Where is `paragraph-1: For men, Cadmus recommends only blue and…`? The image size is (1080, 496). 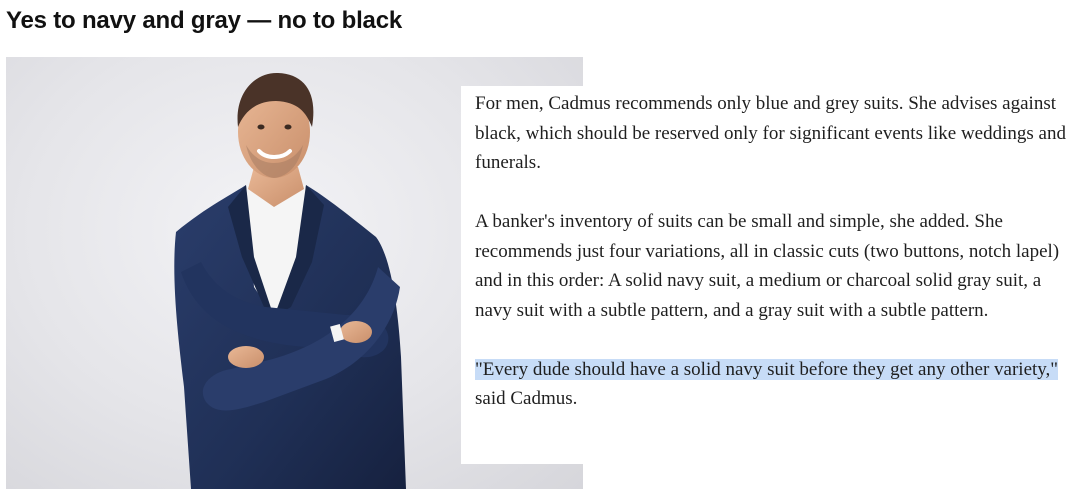 paragraph-1: For men, Cadmus recommends only blue and… is located at coordinates (770, 133).